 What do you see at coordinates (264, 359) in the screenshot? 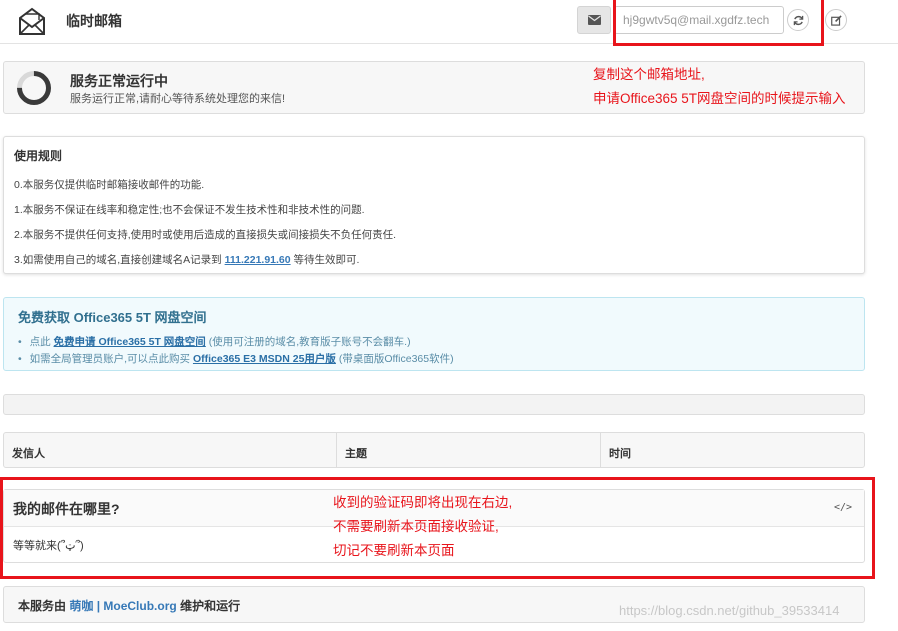
I see `buy-office365-e3-link: Office365 E3 MSDN 25用户版` at bounding box center [264, 359].